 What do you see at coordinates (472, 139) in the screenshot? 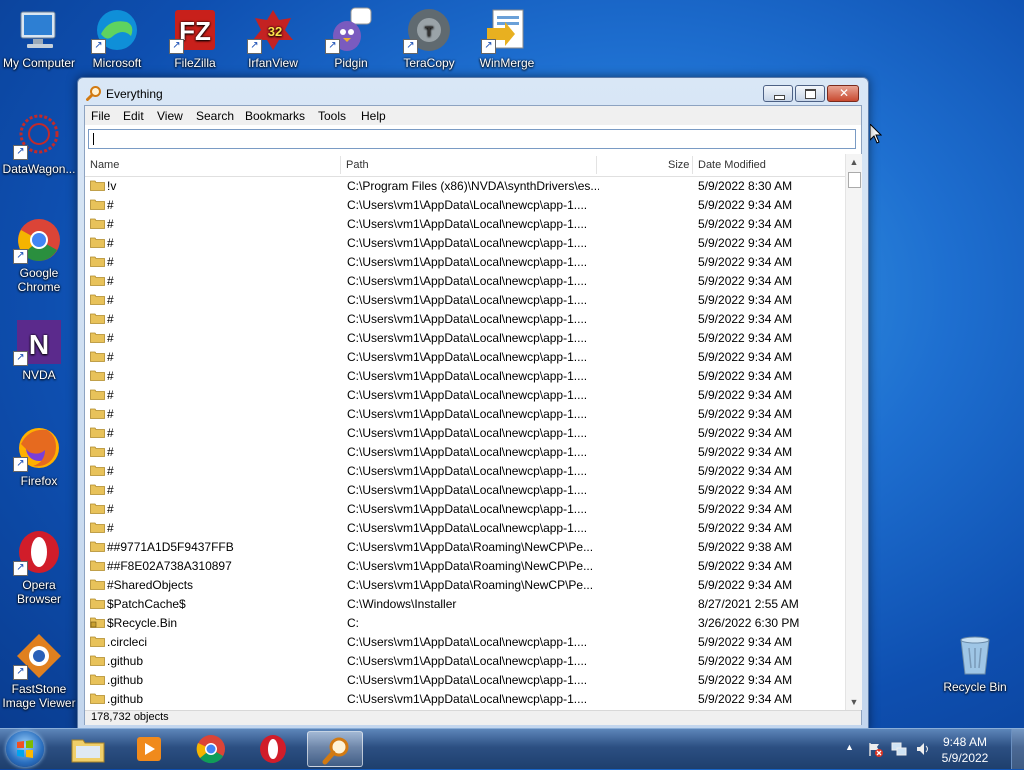
I see `search-input` at bounding box center [472, 139].